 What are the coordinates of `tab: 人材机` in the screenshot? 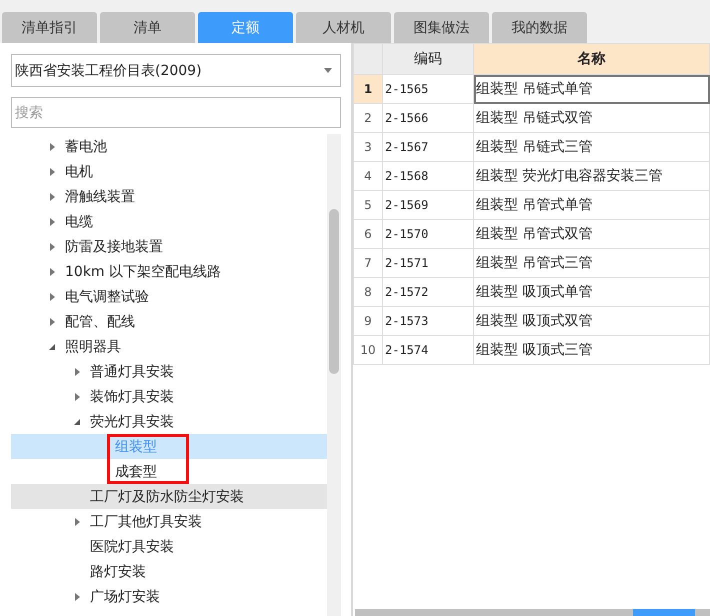 It's located at (343, 27).